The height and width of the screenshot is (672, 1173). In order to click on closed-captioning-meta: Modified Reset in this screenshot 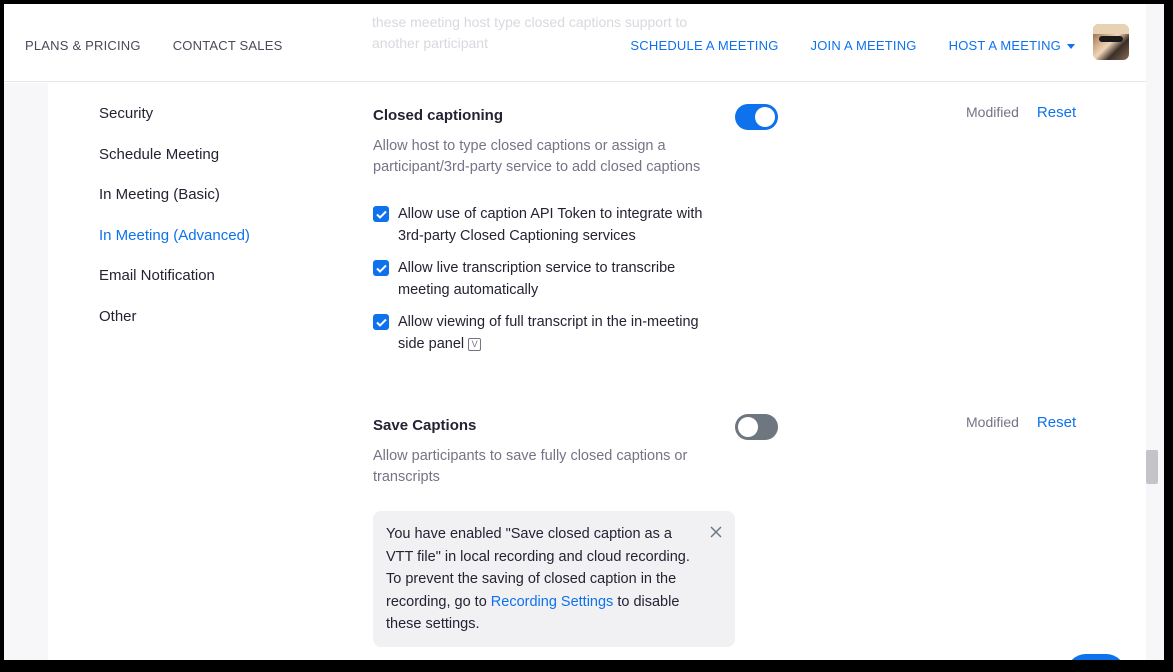, I will do `click(1021, 112)`.